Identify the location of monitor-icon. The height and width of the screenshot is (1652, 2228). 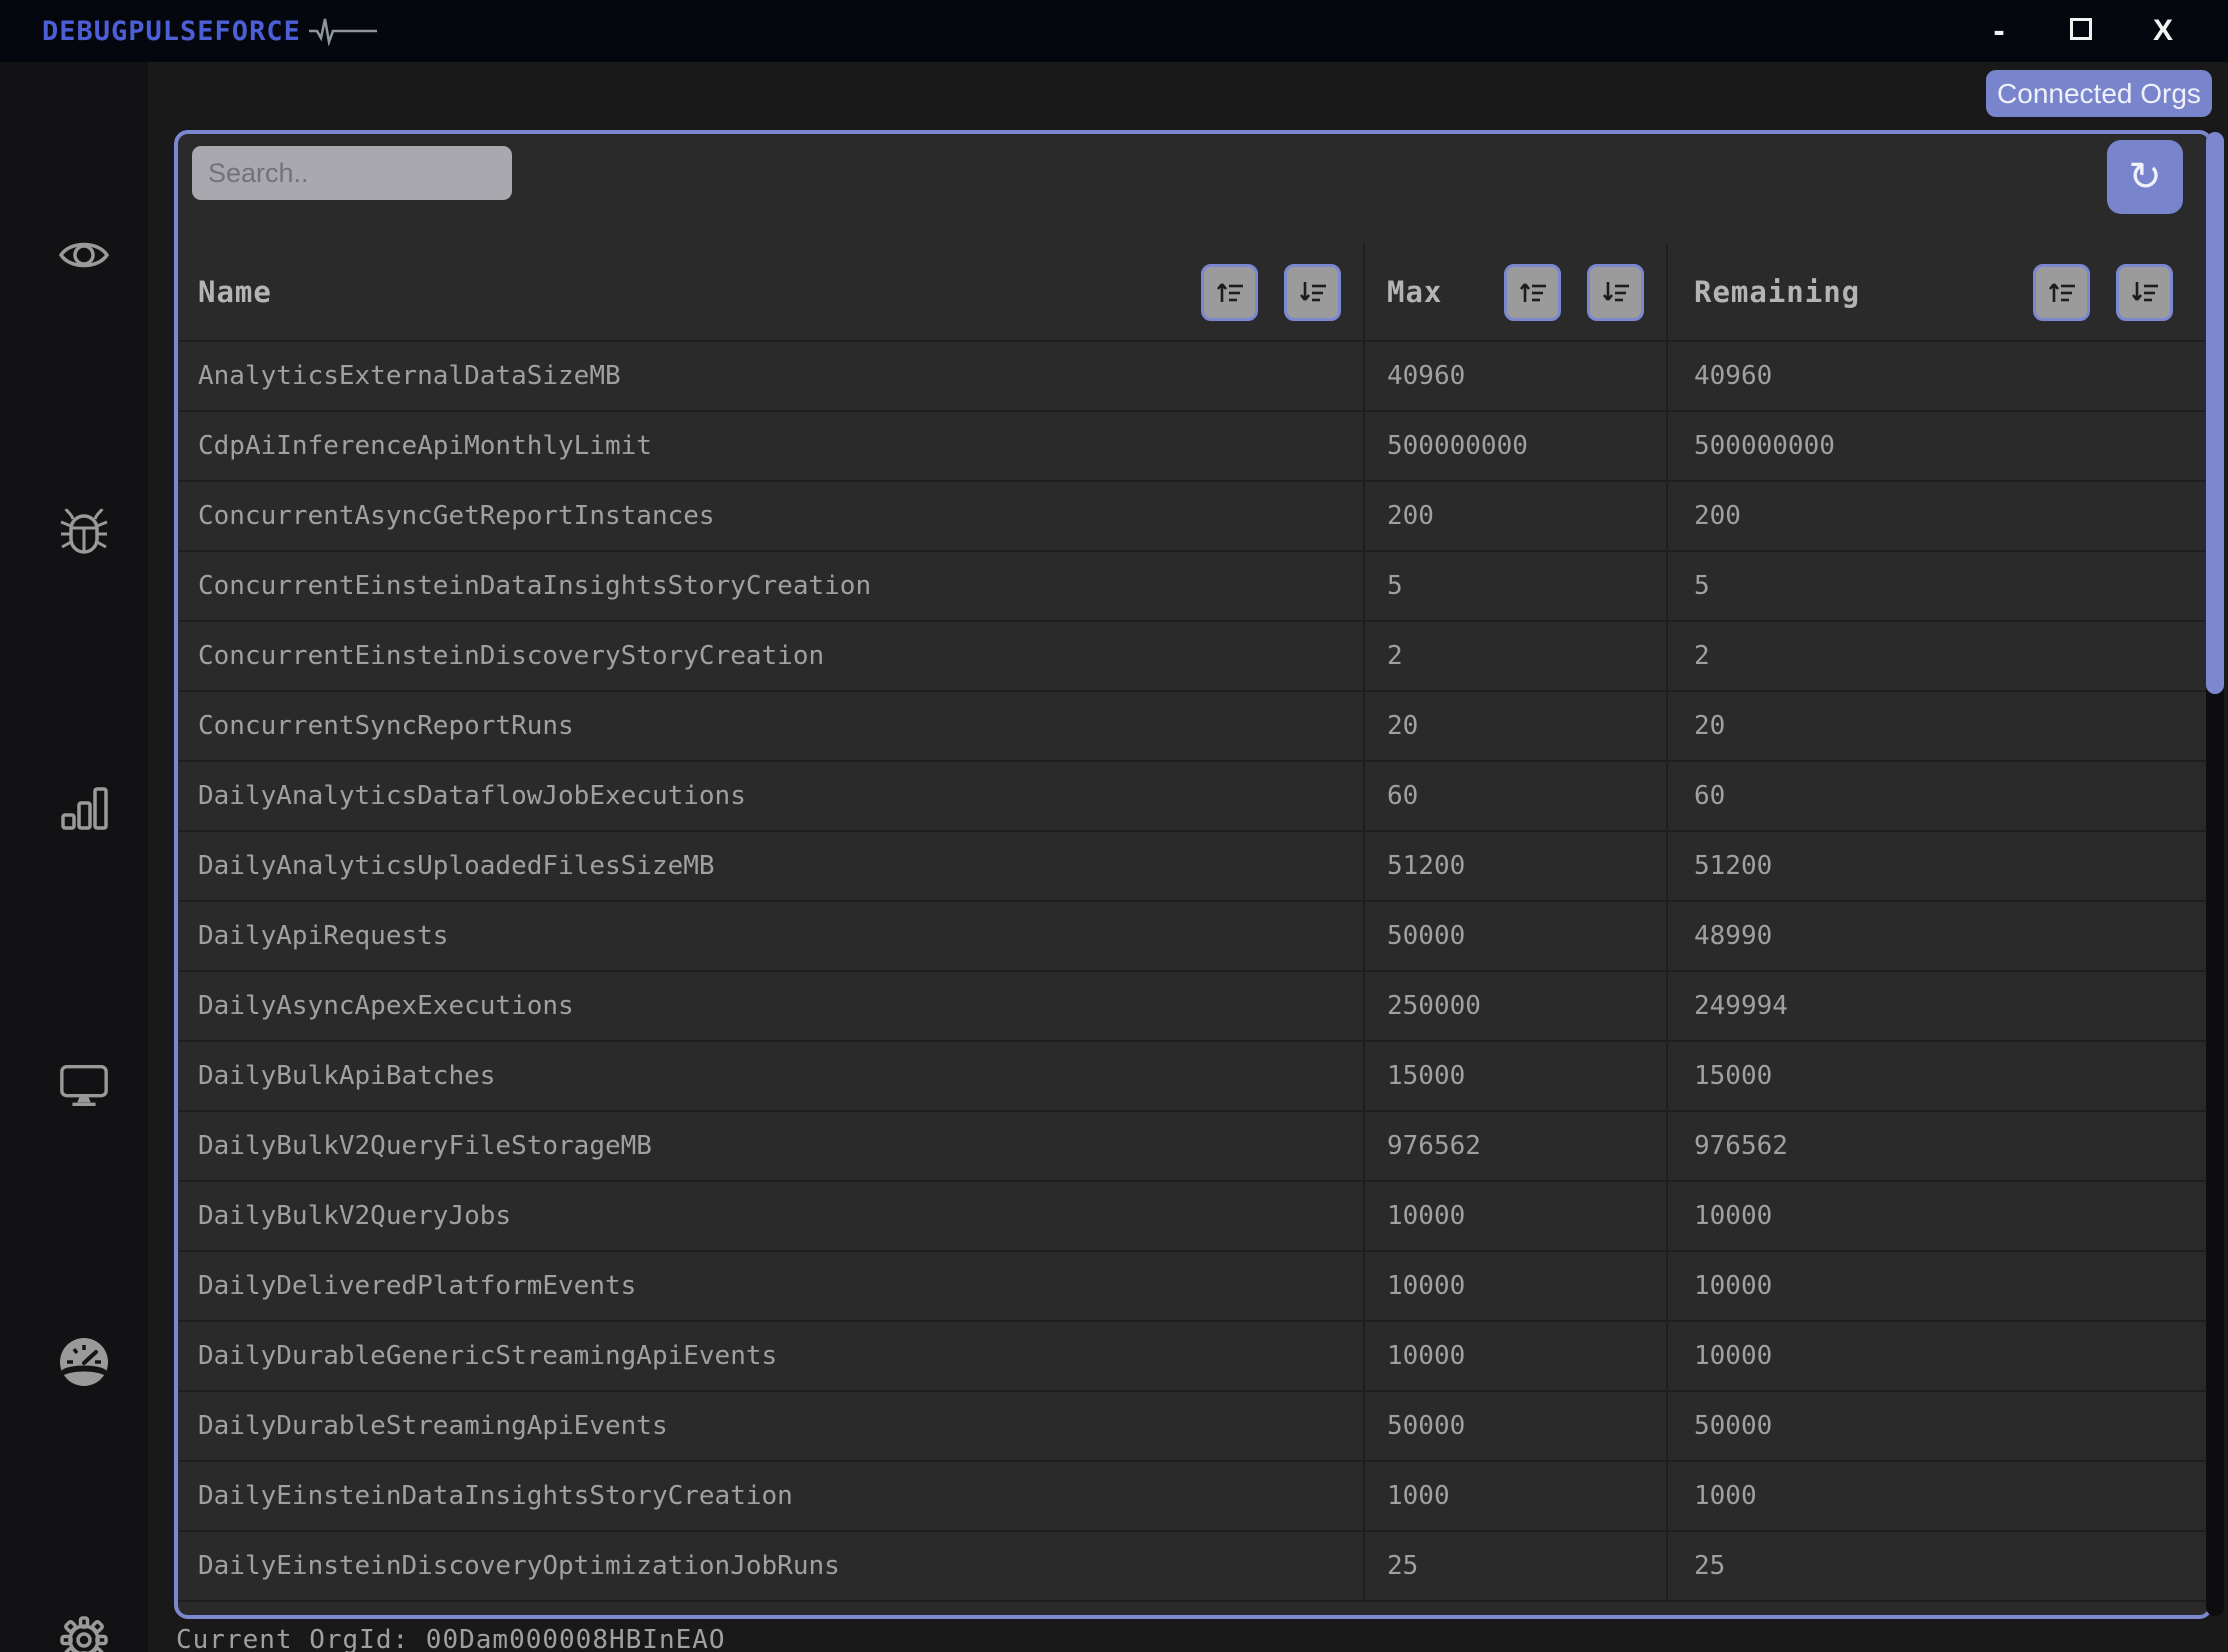
(84, 1085).